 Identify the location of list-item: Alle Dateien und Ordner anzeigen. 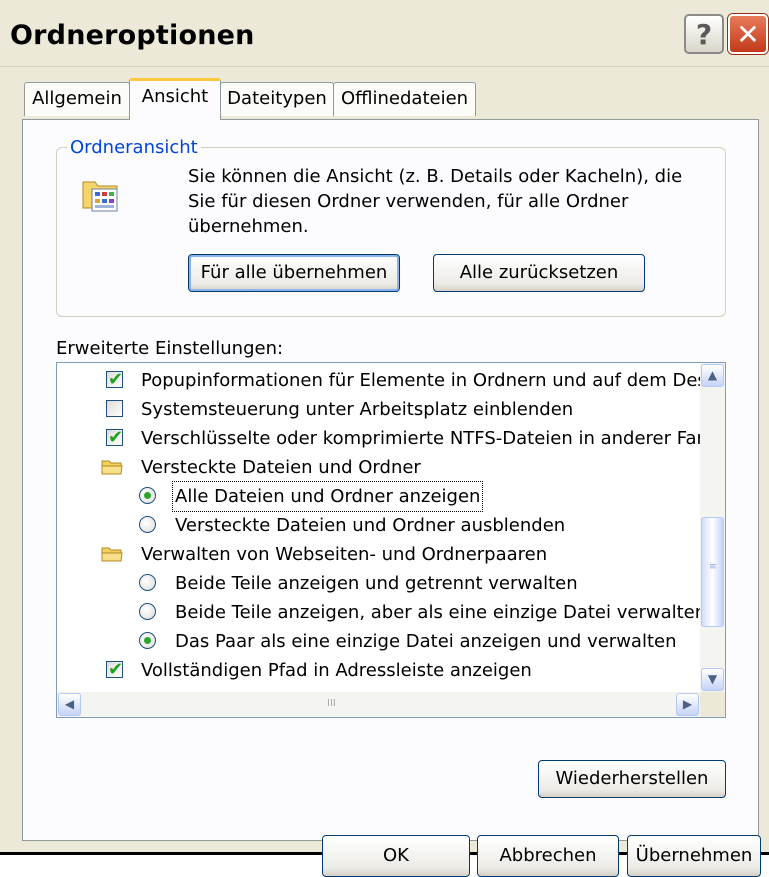
(378, 496).